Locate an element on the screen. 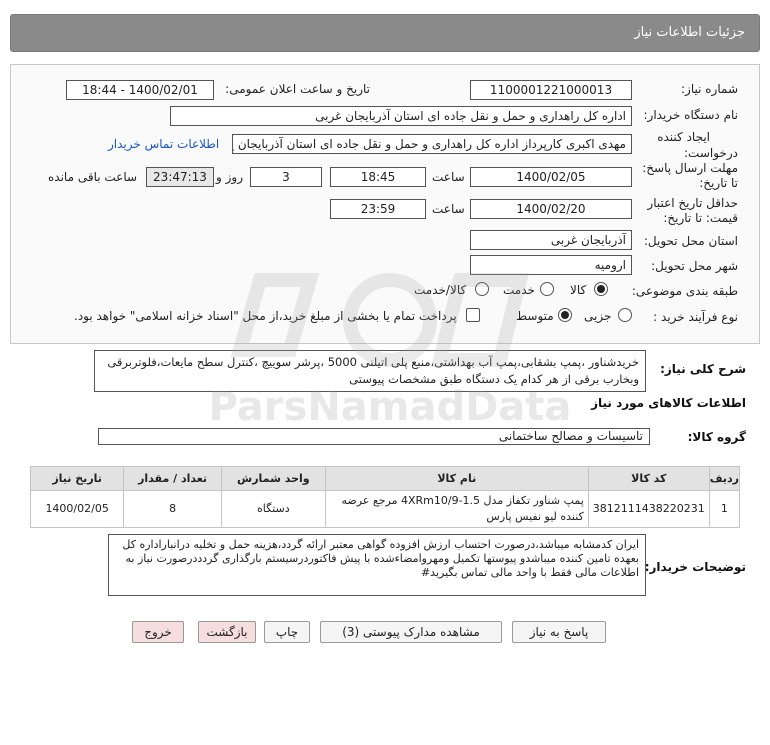 This screenshot has height=745, width=770. buyer-label: نام دستگاه خریدار: is located at coordinates (691, 115).